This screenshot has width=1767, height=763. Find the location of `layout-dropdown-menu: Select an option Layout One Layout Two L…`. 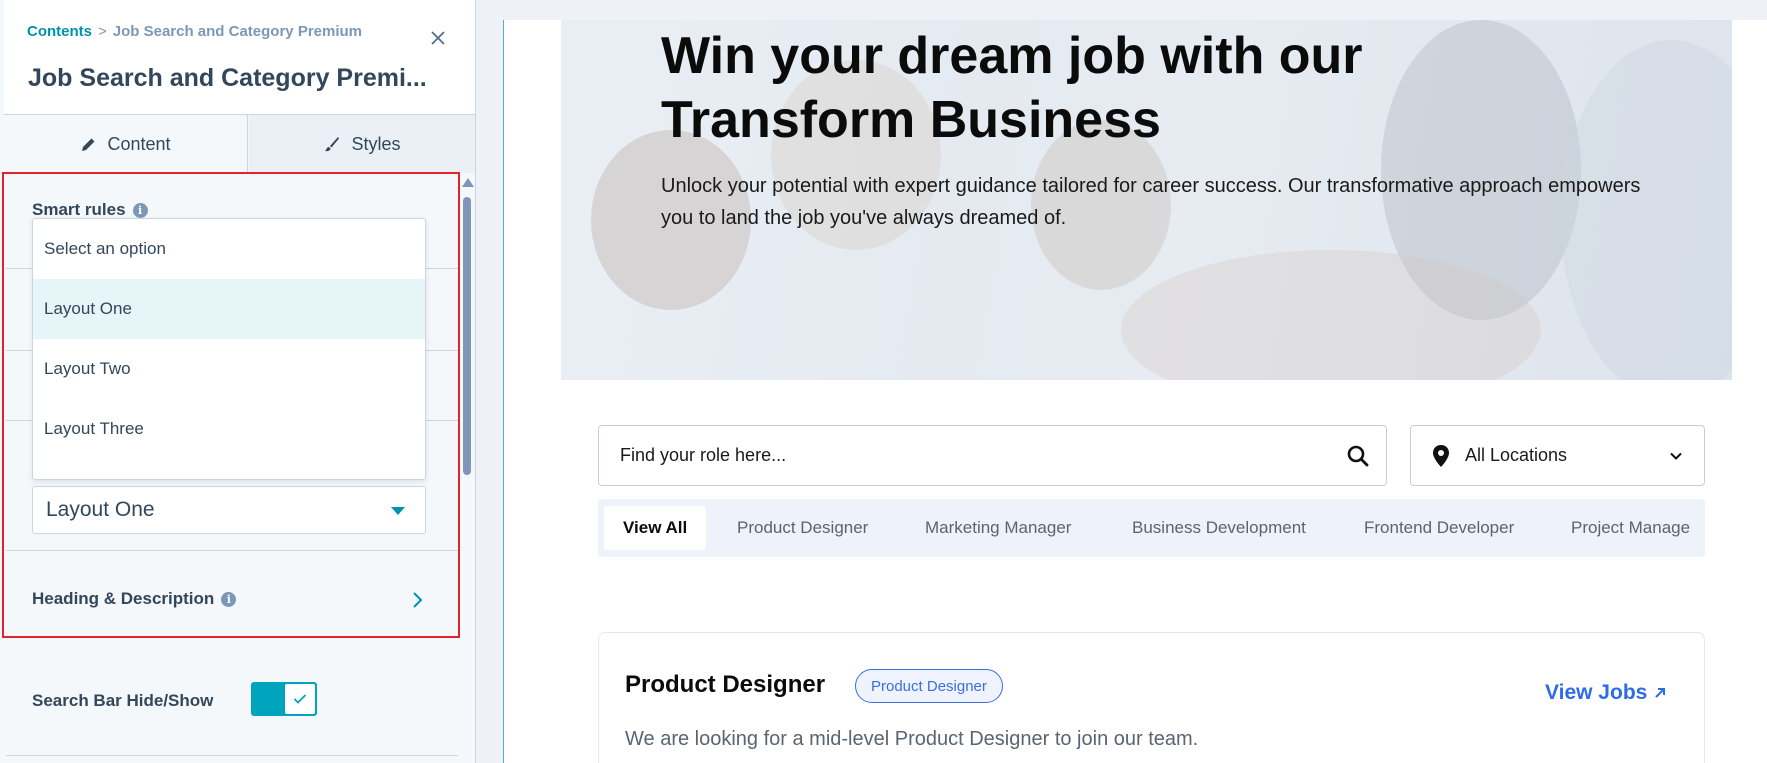

layout-dropdown-menu: Select an option Layout One Layout Two L… is located at coordinates (229, 349).